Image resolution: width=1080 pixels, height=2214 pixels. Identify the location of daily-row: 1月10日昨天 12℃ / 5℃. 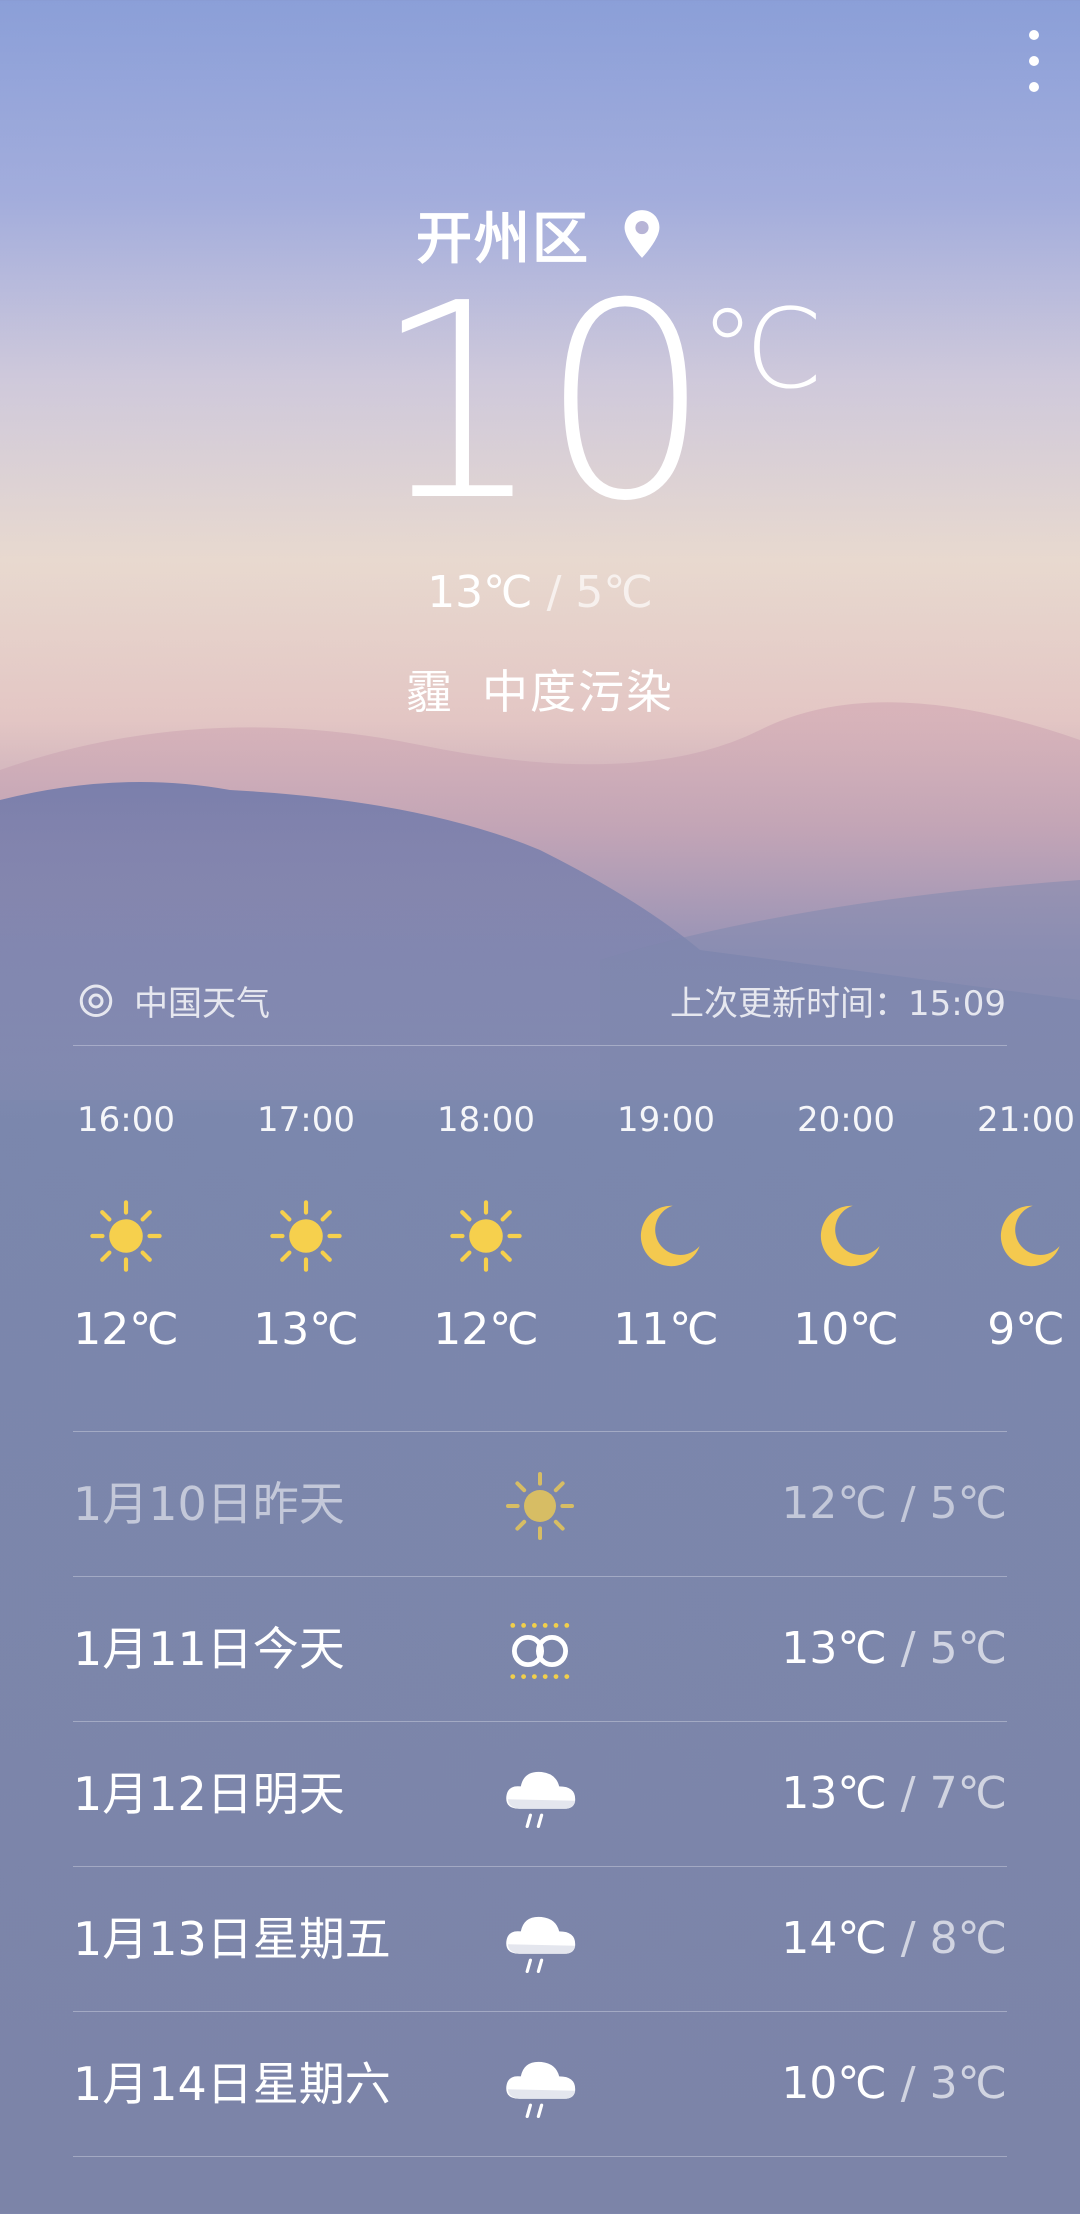
(540, 1504).